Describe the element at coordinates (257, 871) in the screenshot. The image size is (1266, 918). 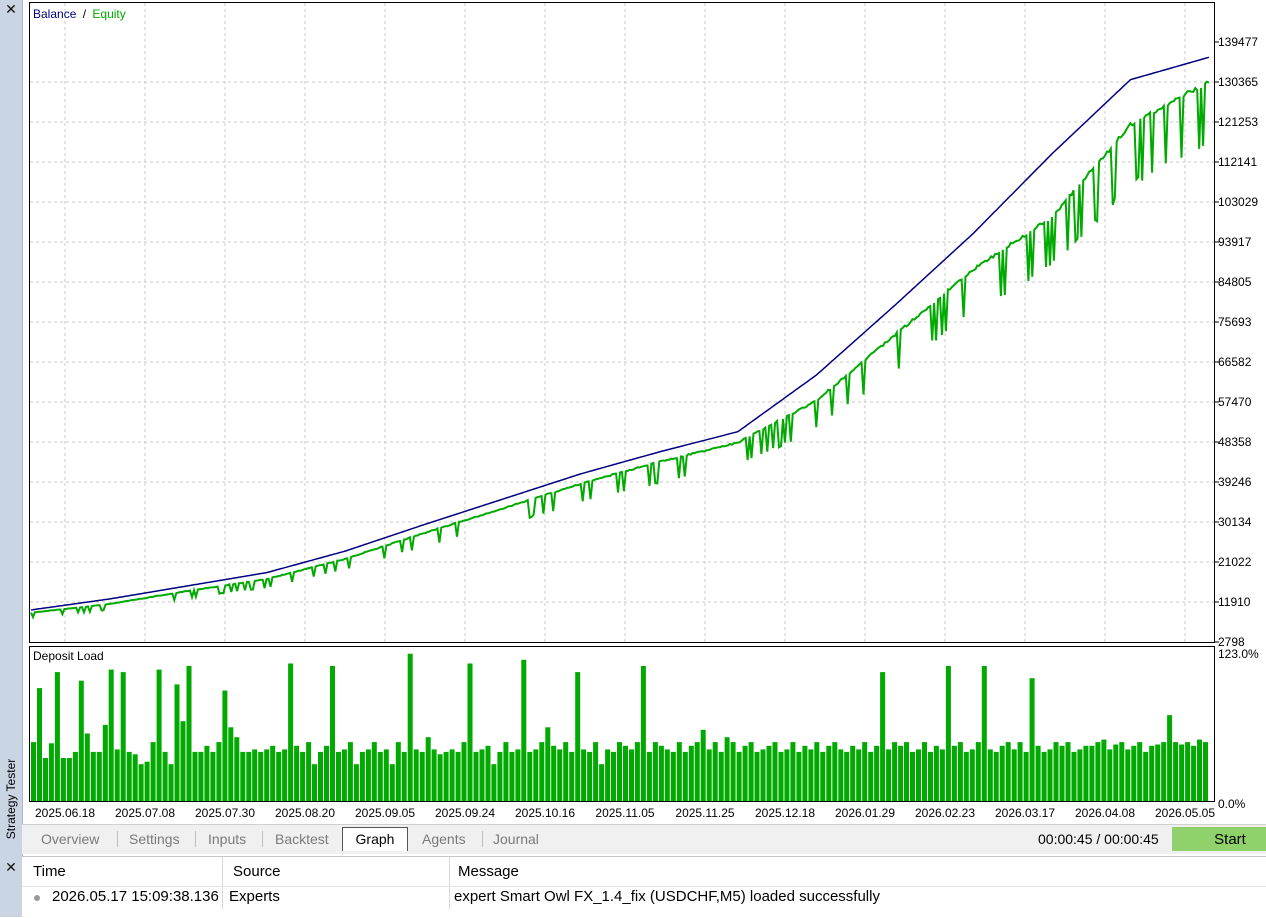
I see `column-header-source: Source` at that location.